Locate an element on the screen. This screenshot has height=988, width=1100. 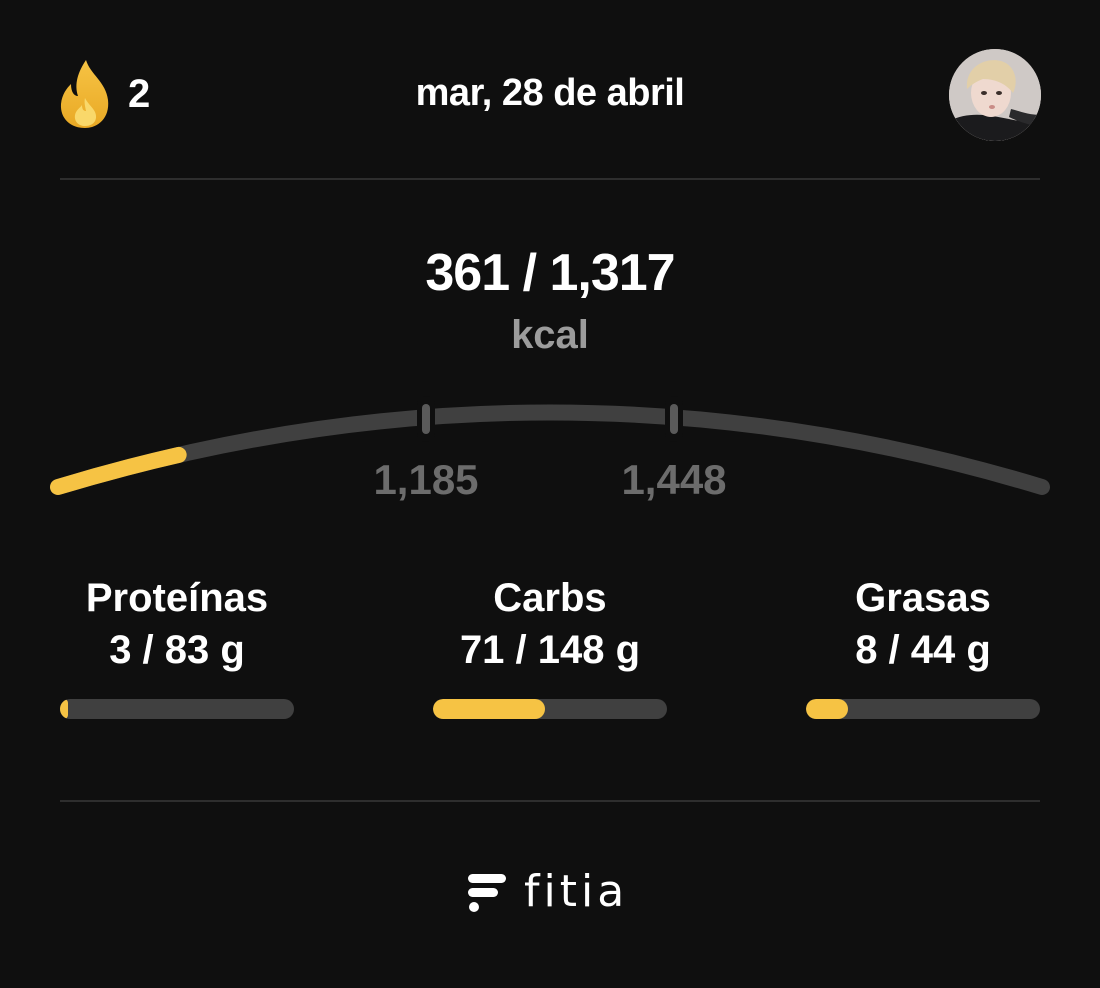
macro-carbs-value: 71 / 148 g is located at coordinates (550, 650).